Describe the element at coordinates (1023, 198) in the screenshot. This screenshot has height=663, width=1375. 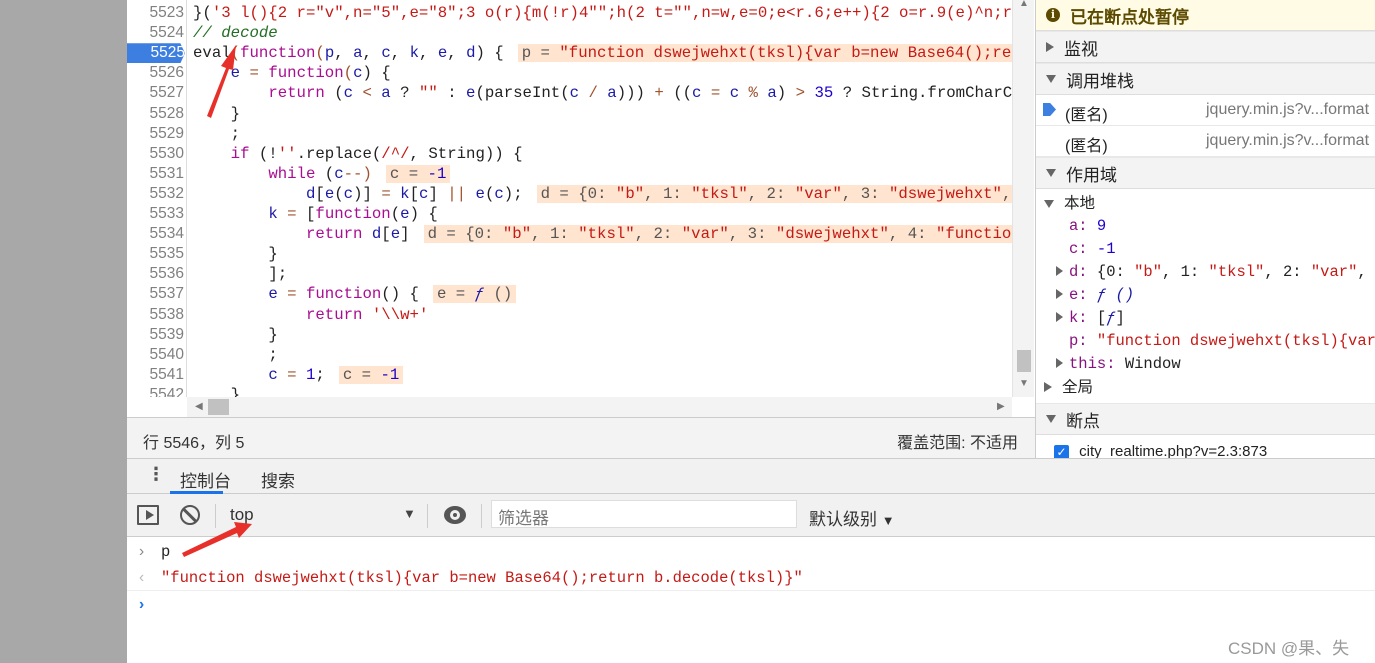
I see `vertical-scrollbar: ▲ ▼` at that location.